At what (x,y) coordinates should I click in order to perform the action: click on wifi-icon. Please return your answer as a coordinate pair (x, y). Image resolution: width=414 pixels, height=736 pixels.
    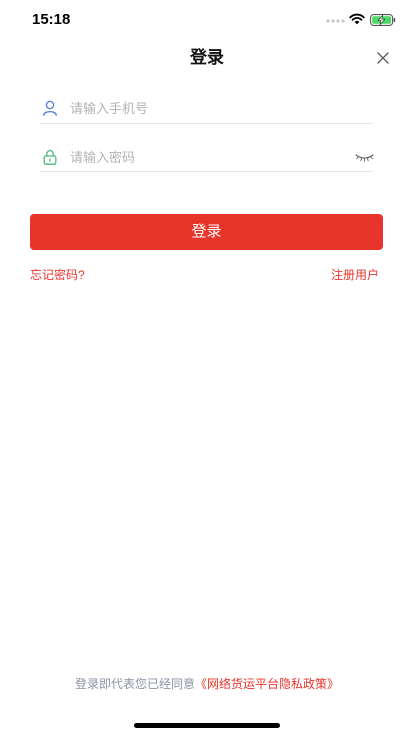
    Looking at the image, I should click on (357, 19).